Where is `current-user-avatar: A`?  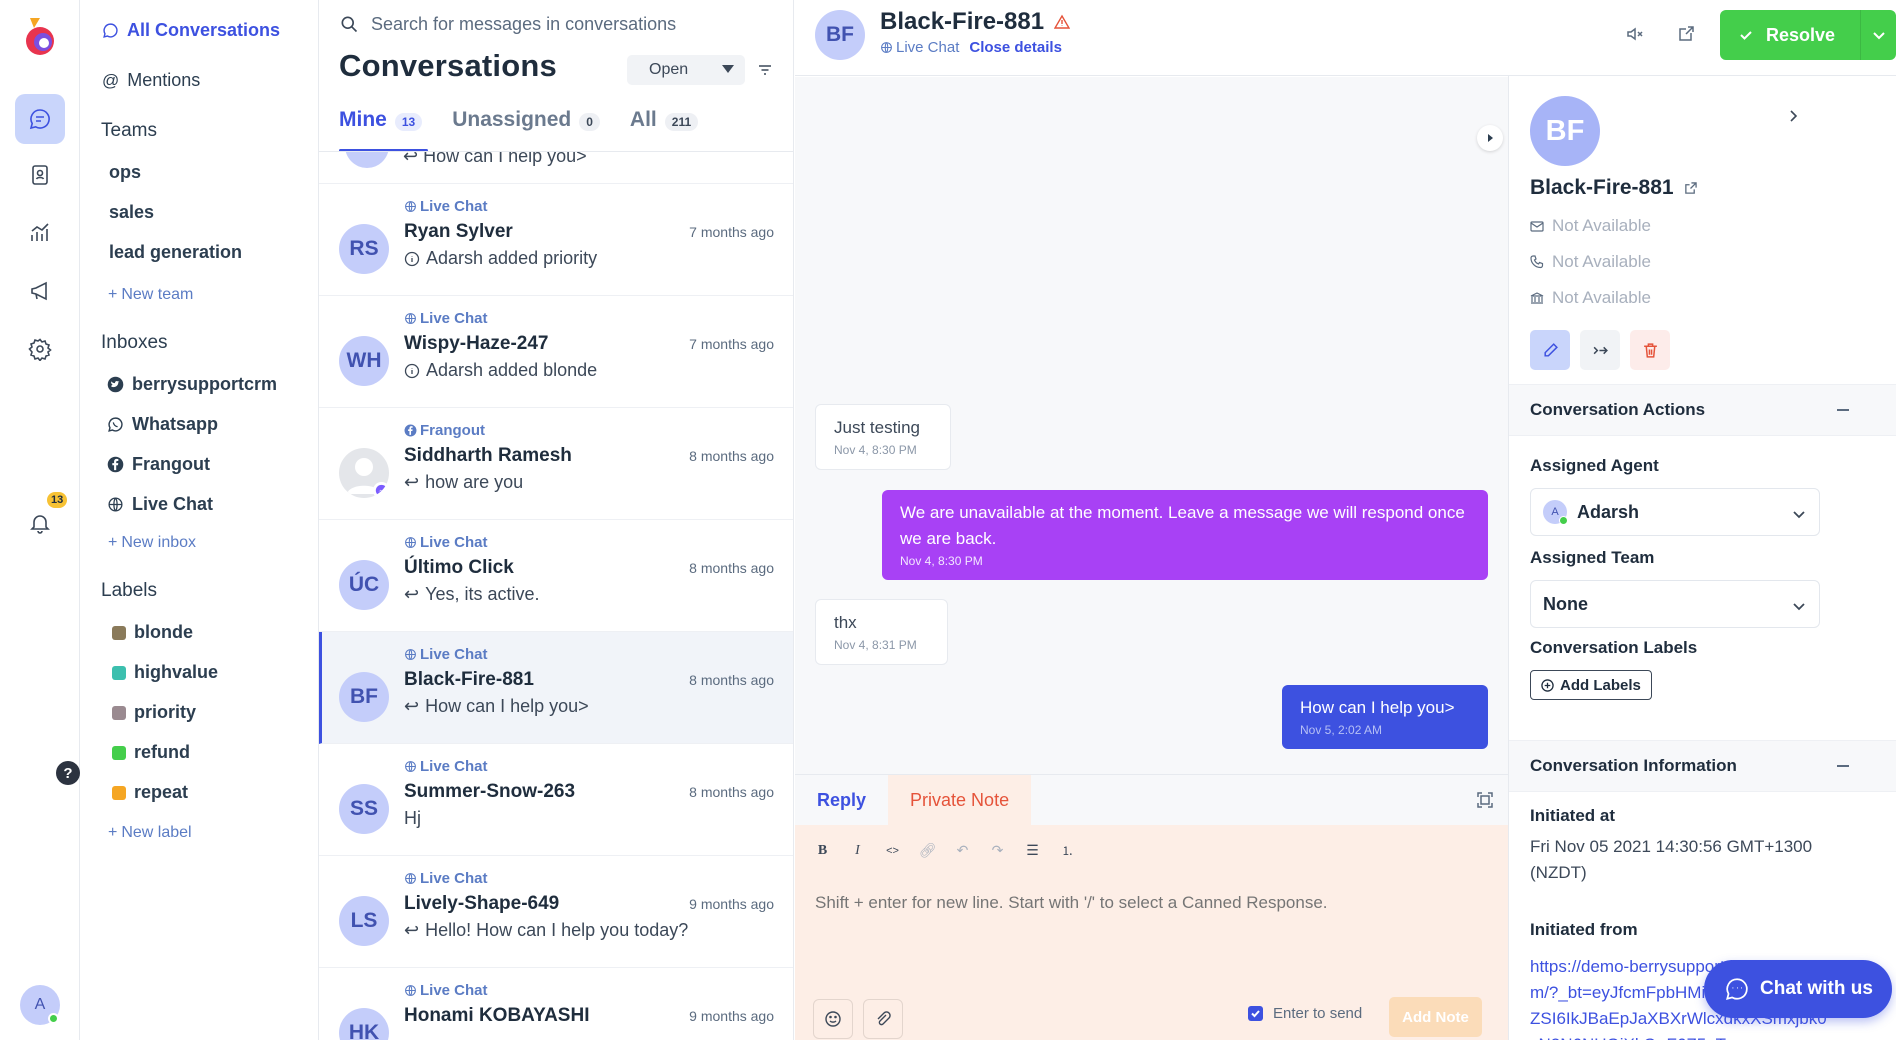
current-user-avatar: A is located at coordinates (40, 1005).